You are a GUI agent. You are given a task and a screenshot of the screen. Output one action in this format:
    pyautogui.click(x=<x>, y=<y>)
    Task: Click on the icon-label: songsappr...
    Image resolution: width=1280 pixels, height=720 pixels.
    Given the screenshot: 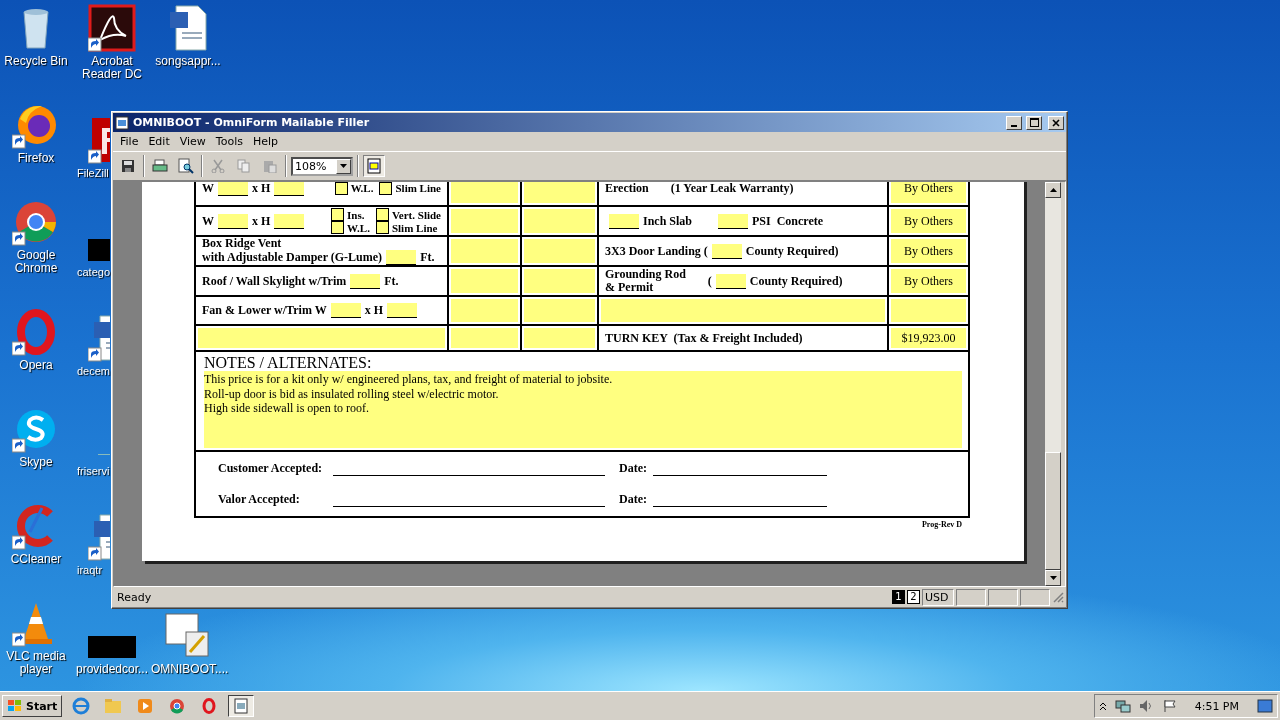 What is the action you would take?
    pyautogui.click(x=188, y=61)
    